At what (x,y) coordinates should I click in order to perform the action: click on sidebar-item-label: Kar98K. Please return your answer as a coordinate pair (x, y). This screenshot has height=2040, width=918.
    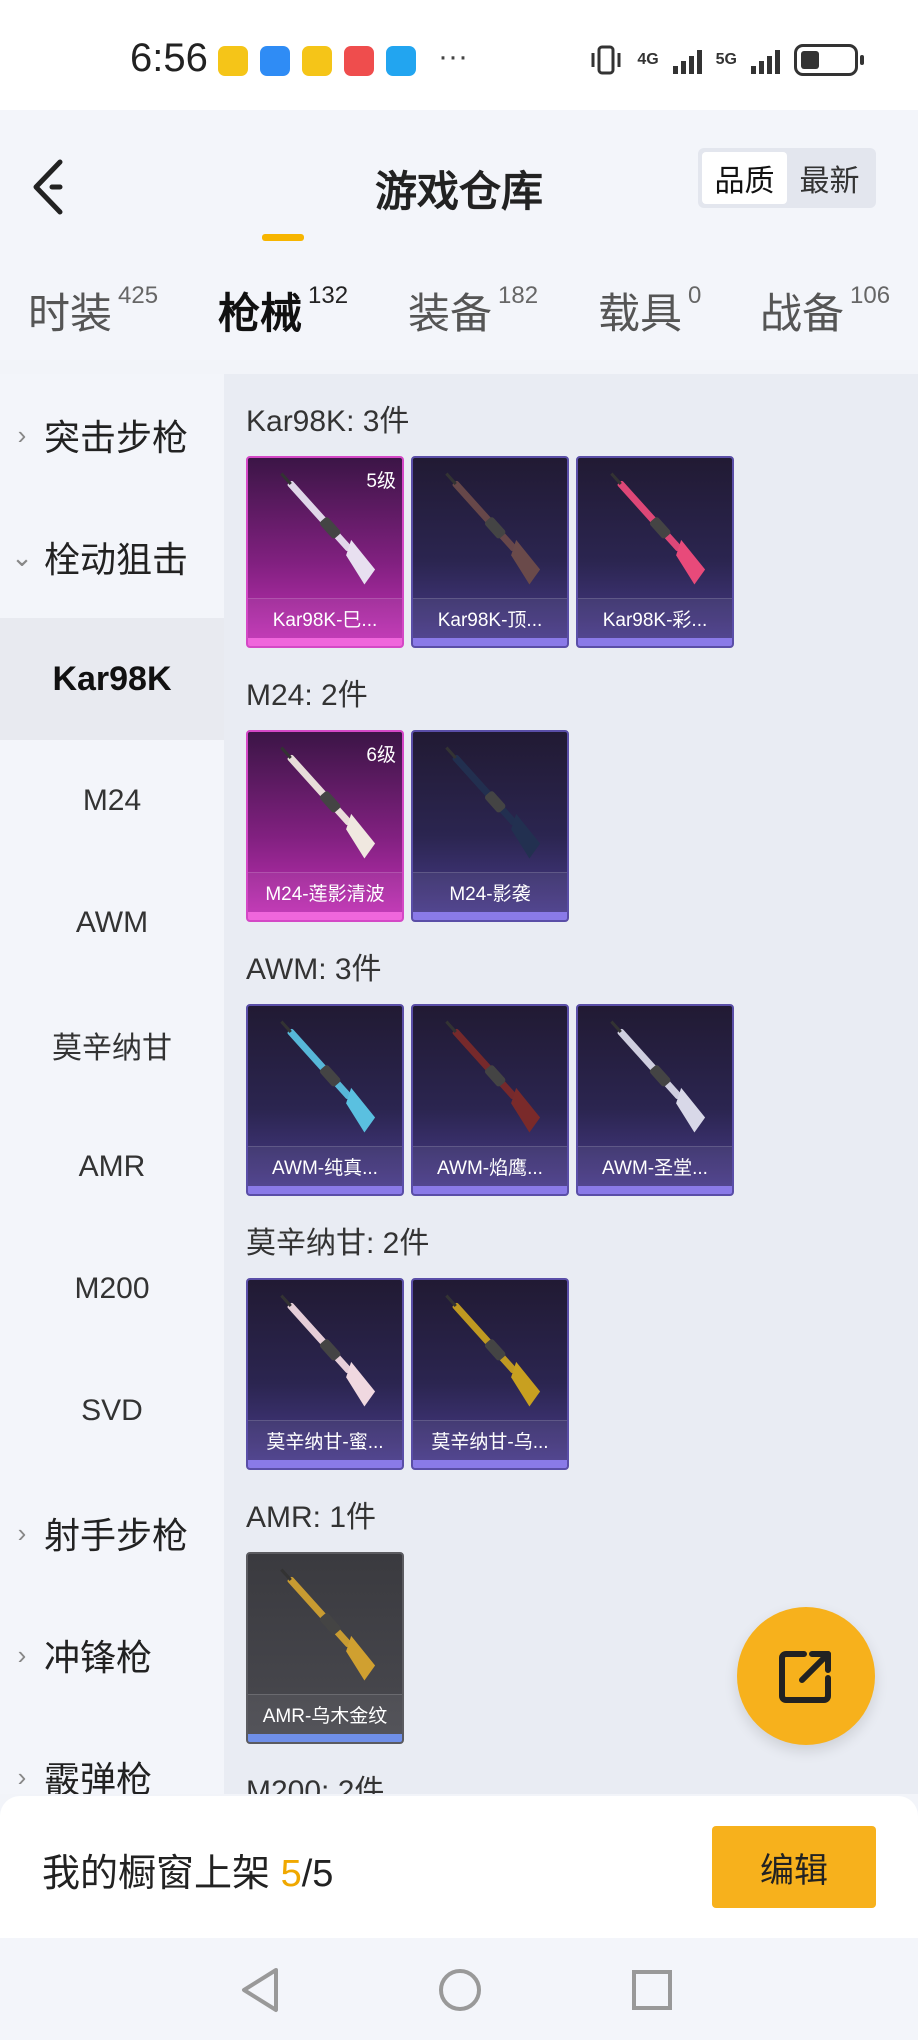
    Looking at the image, I should click on (112, 678).